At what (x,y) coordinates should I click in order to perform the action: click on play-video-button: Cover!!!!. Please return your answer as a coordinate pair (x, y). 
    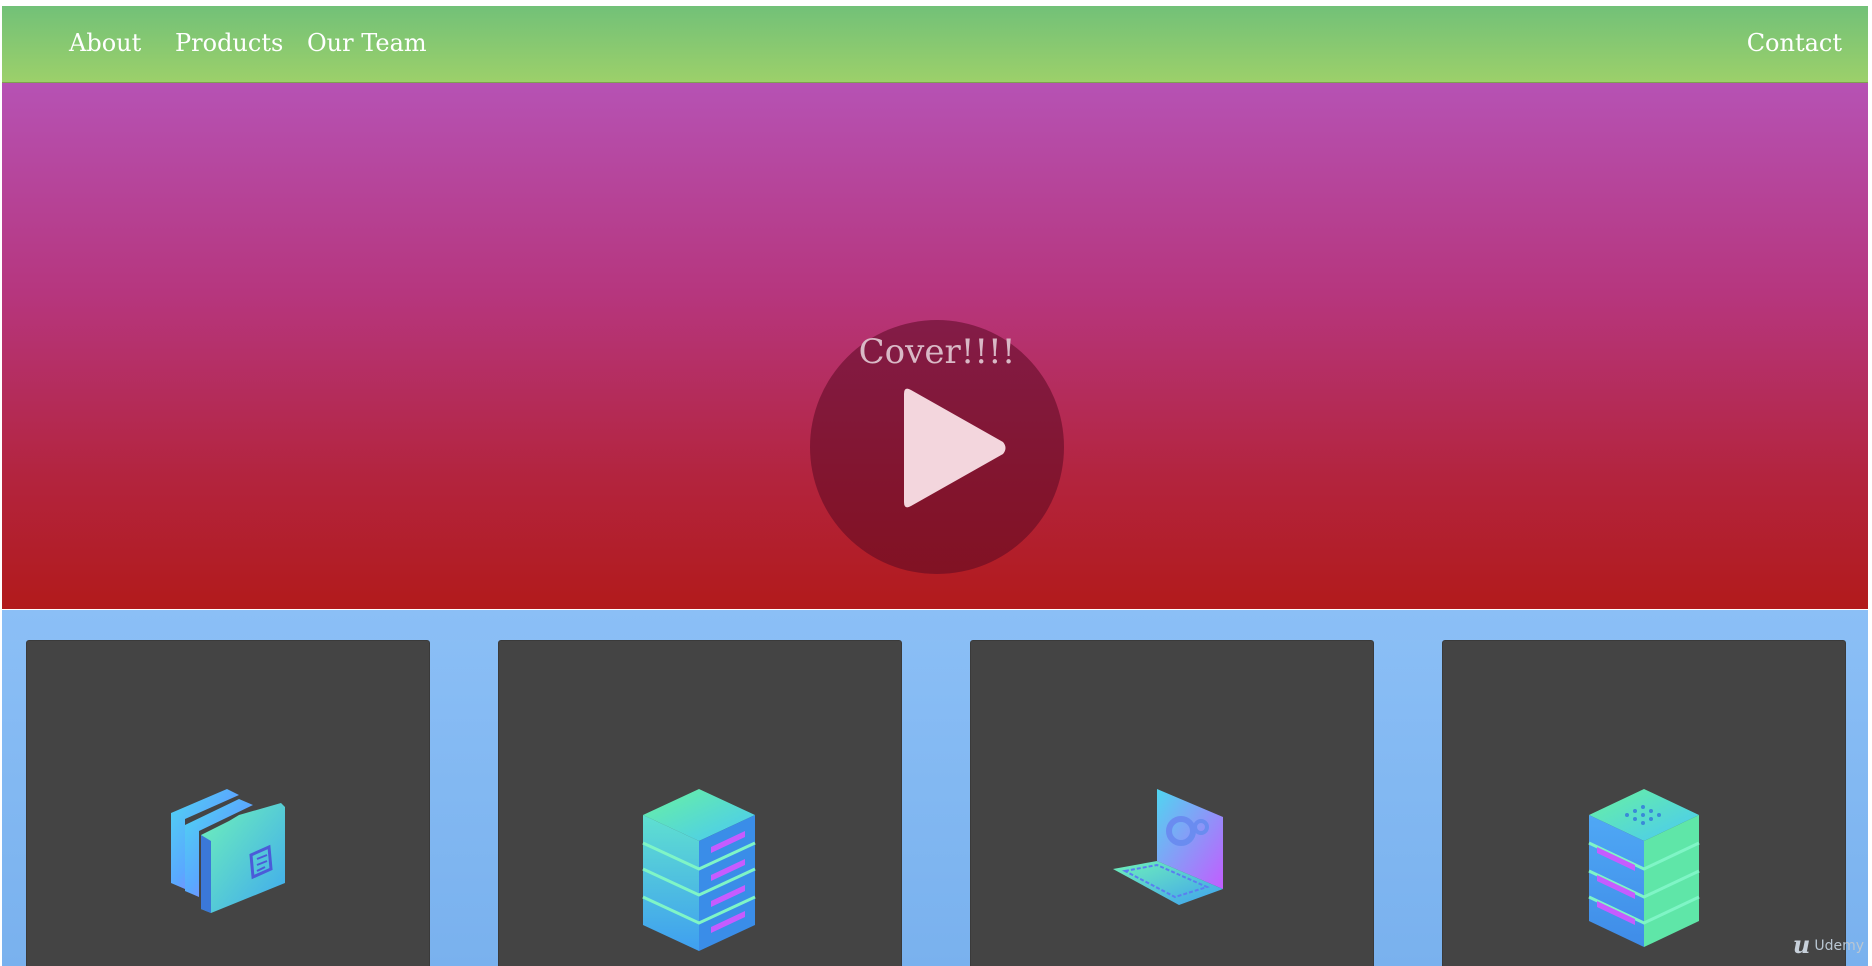
    Looking at the image, I should click on (937, 447).